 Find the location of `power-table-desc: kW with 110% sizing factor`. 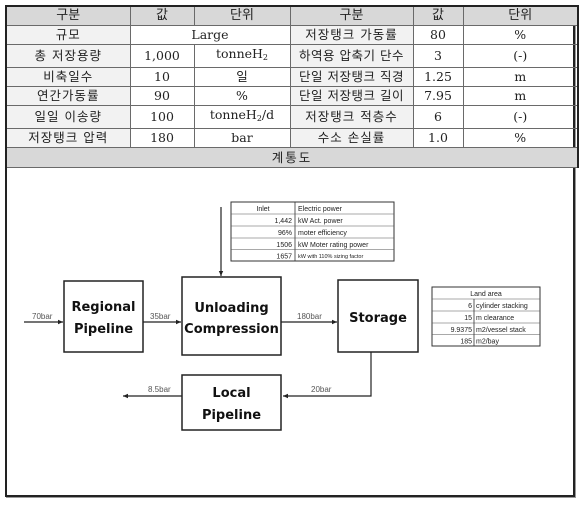

power-table-desc: kW with 110% sizing factor is located at coordinates (330, 257).